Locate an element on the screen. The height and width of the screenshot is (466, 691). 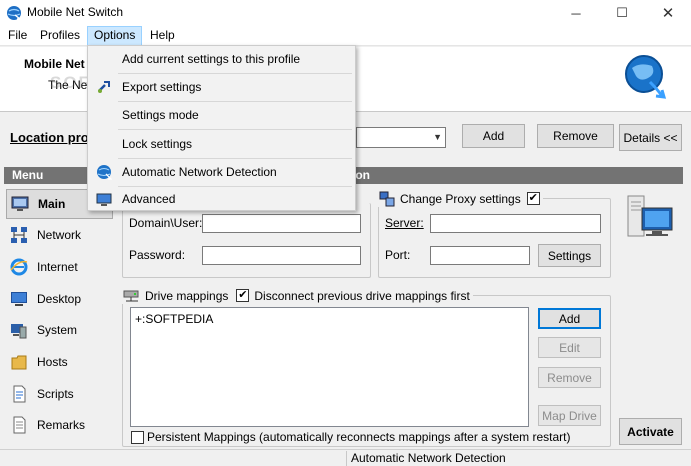
remarks-icon is located at coordinates (19, 425).